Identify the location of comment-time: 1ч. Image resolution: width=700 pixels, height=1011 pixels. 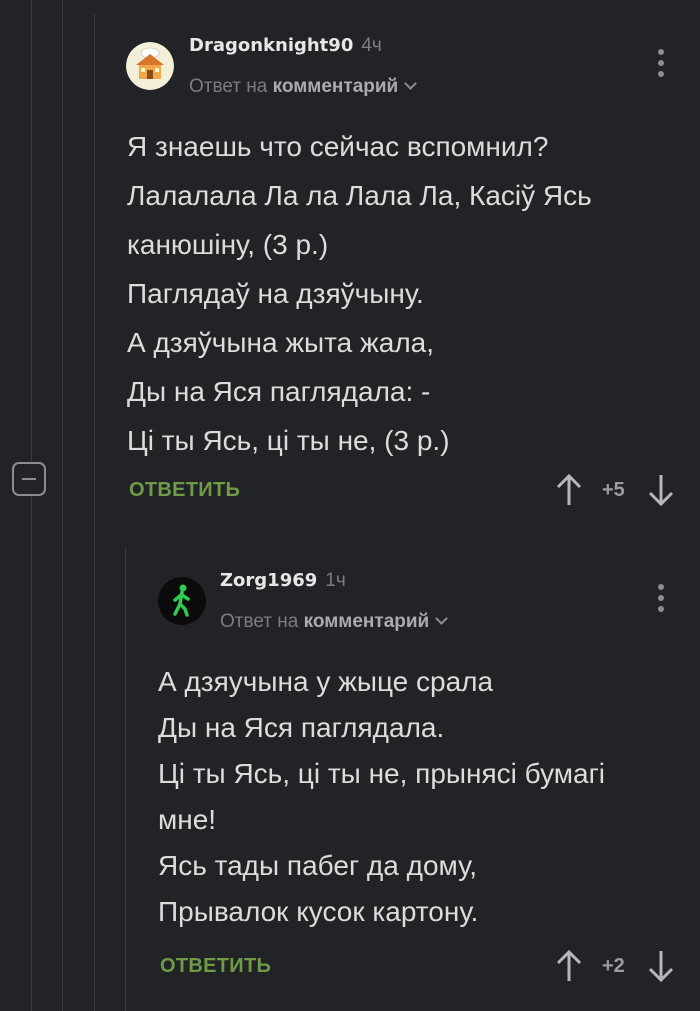
(335, 580).